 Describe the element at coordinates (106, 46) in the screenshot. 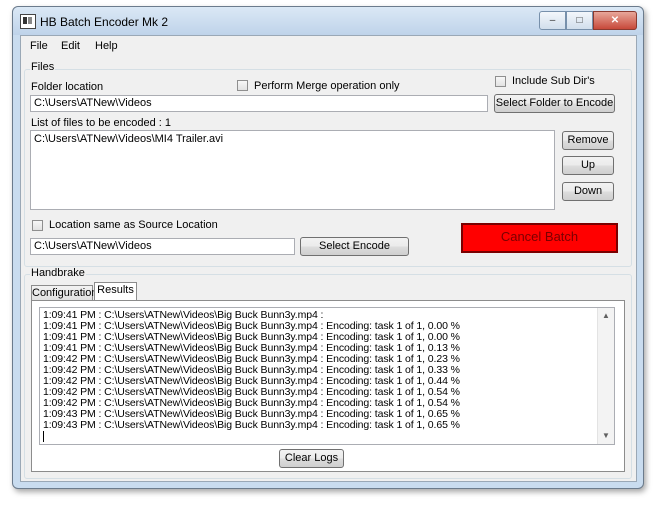

I see `menu-help: Help` at that location.